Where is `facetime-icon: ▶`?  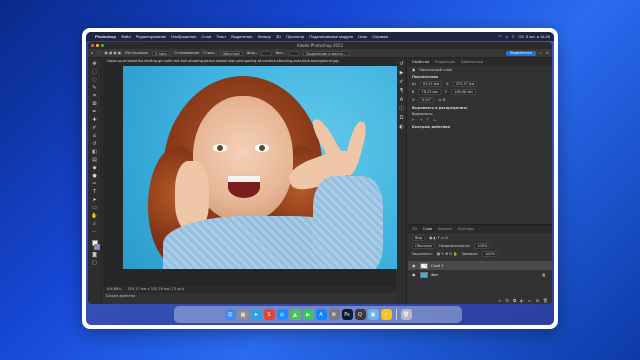 facetime-icon: ▶ is located at coordinates (308, 314).